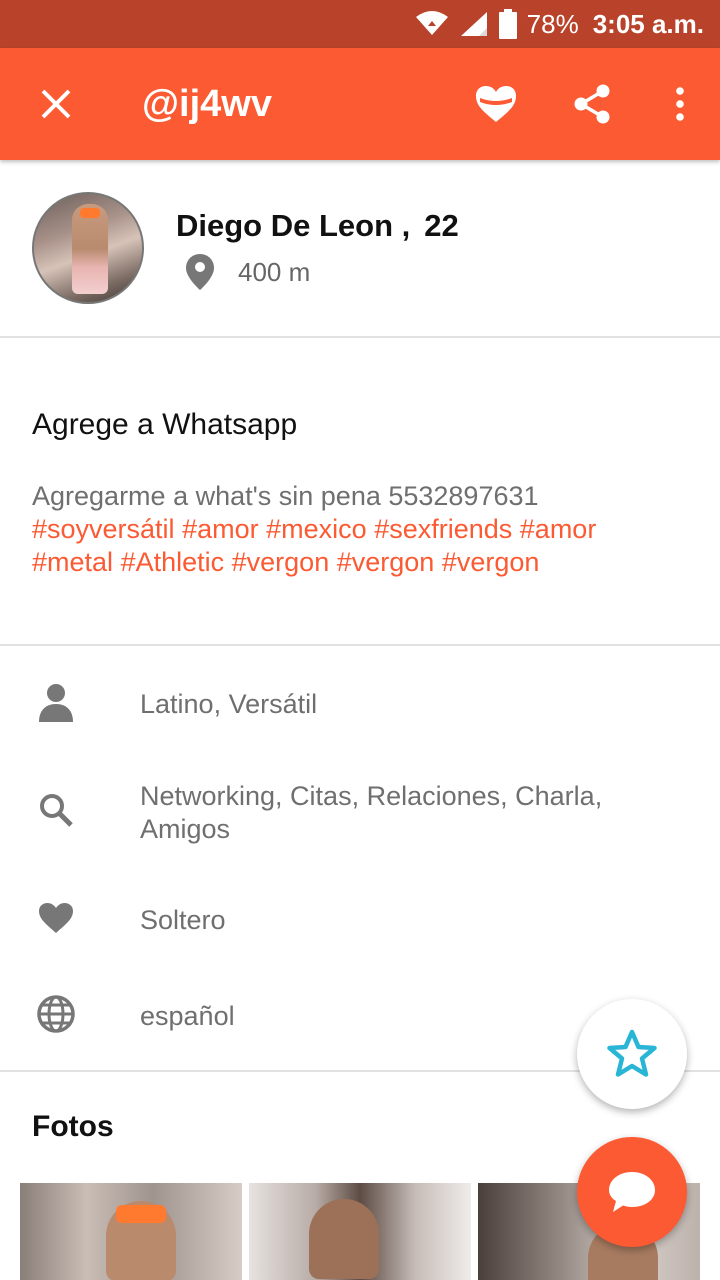 Image resolution: width=720 pixels, height=1280 pixels. Describe the element at coordinates (274, 271) in the screenshot. I see `distance-value: 400 m` at that location.